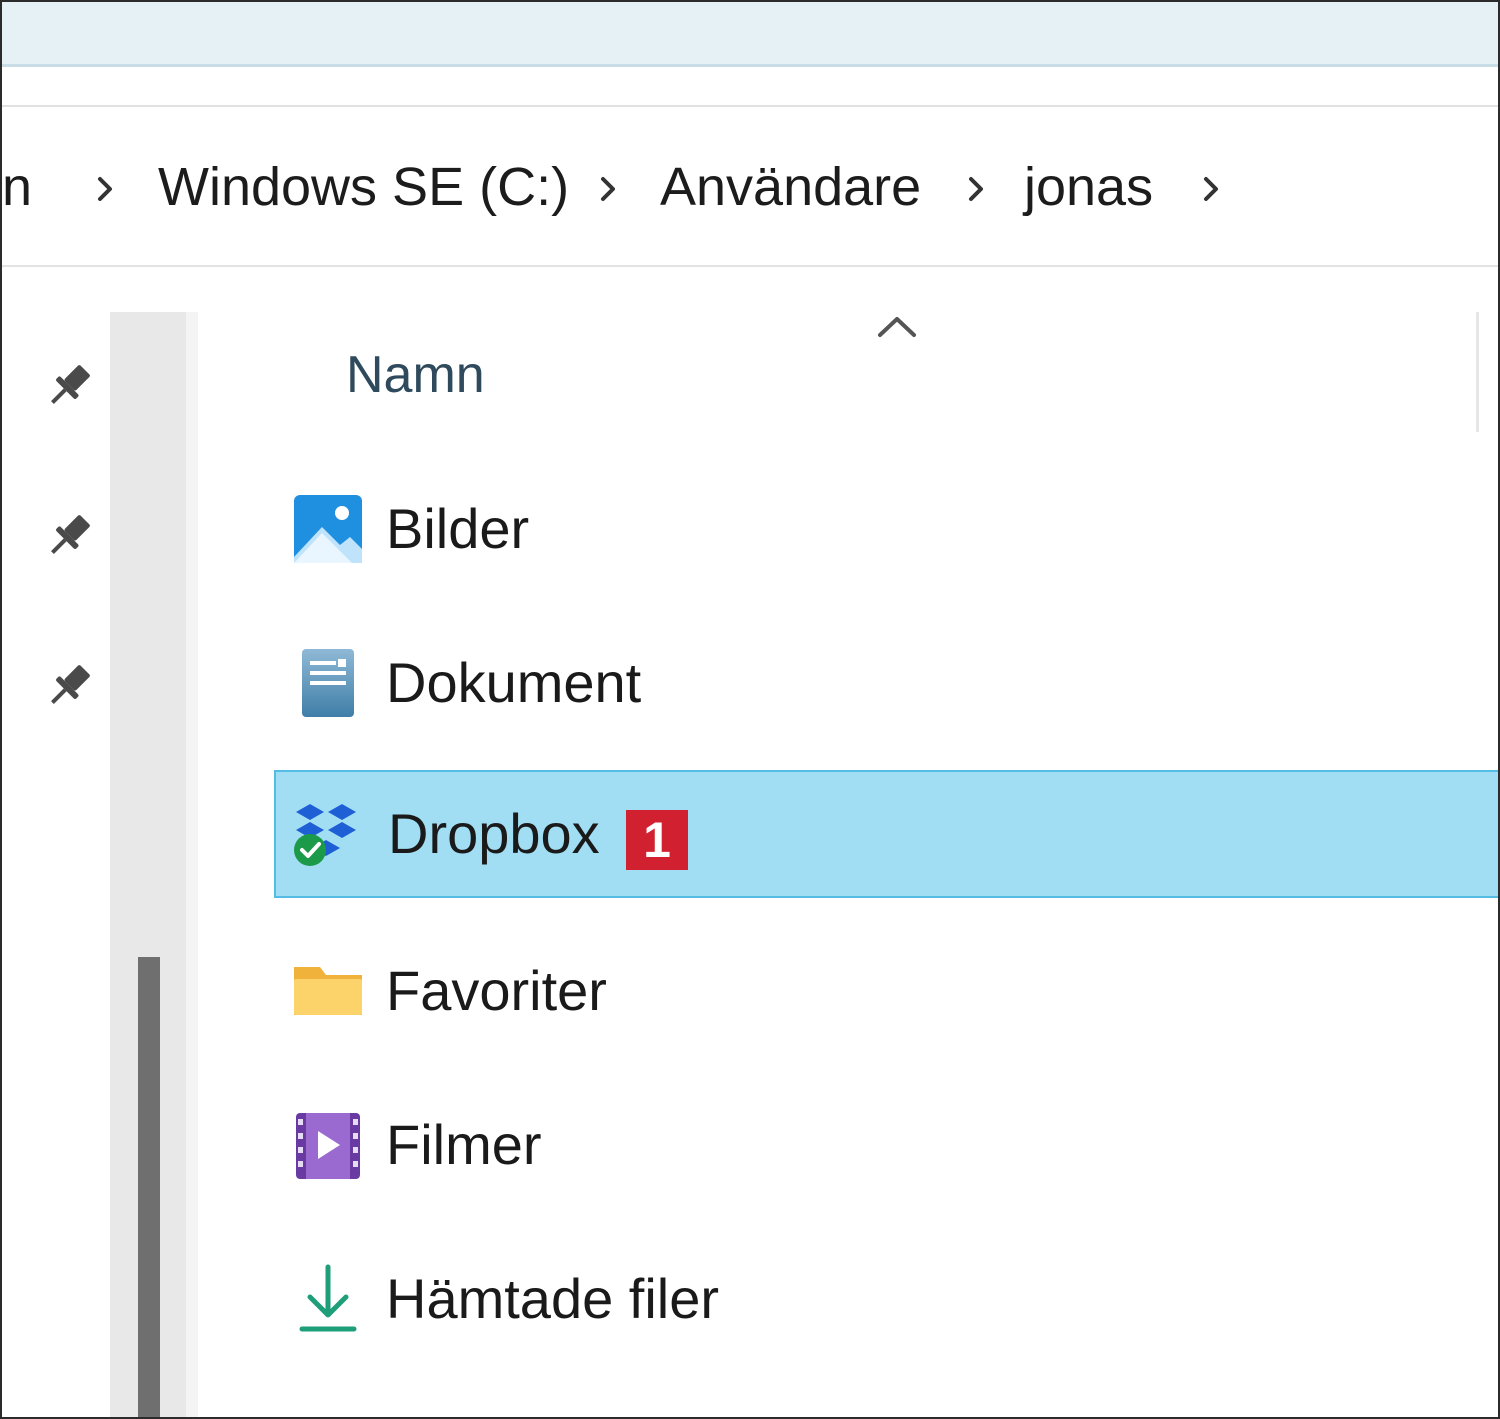 The width and height of the screenshot is (1500, 1419). Describe the element at coordinates (328, 529) in the screenshot. I see `pictures-folder-icon` at that location.